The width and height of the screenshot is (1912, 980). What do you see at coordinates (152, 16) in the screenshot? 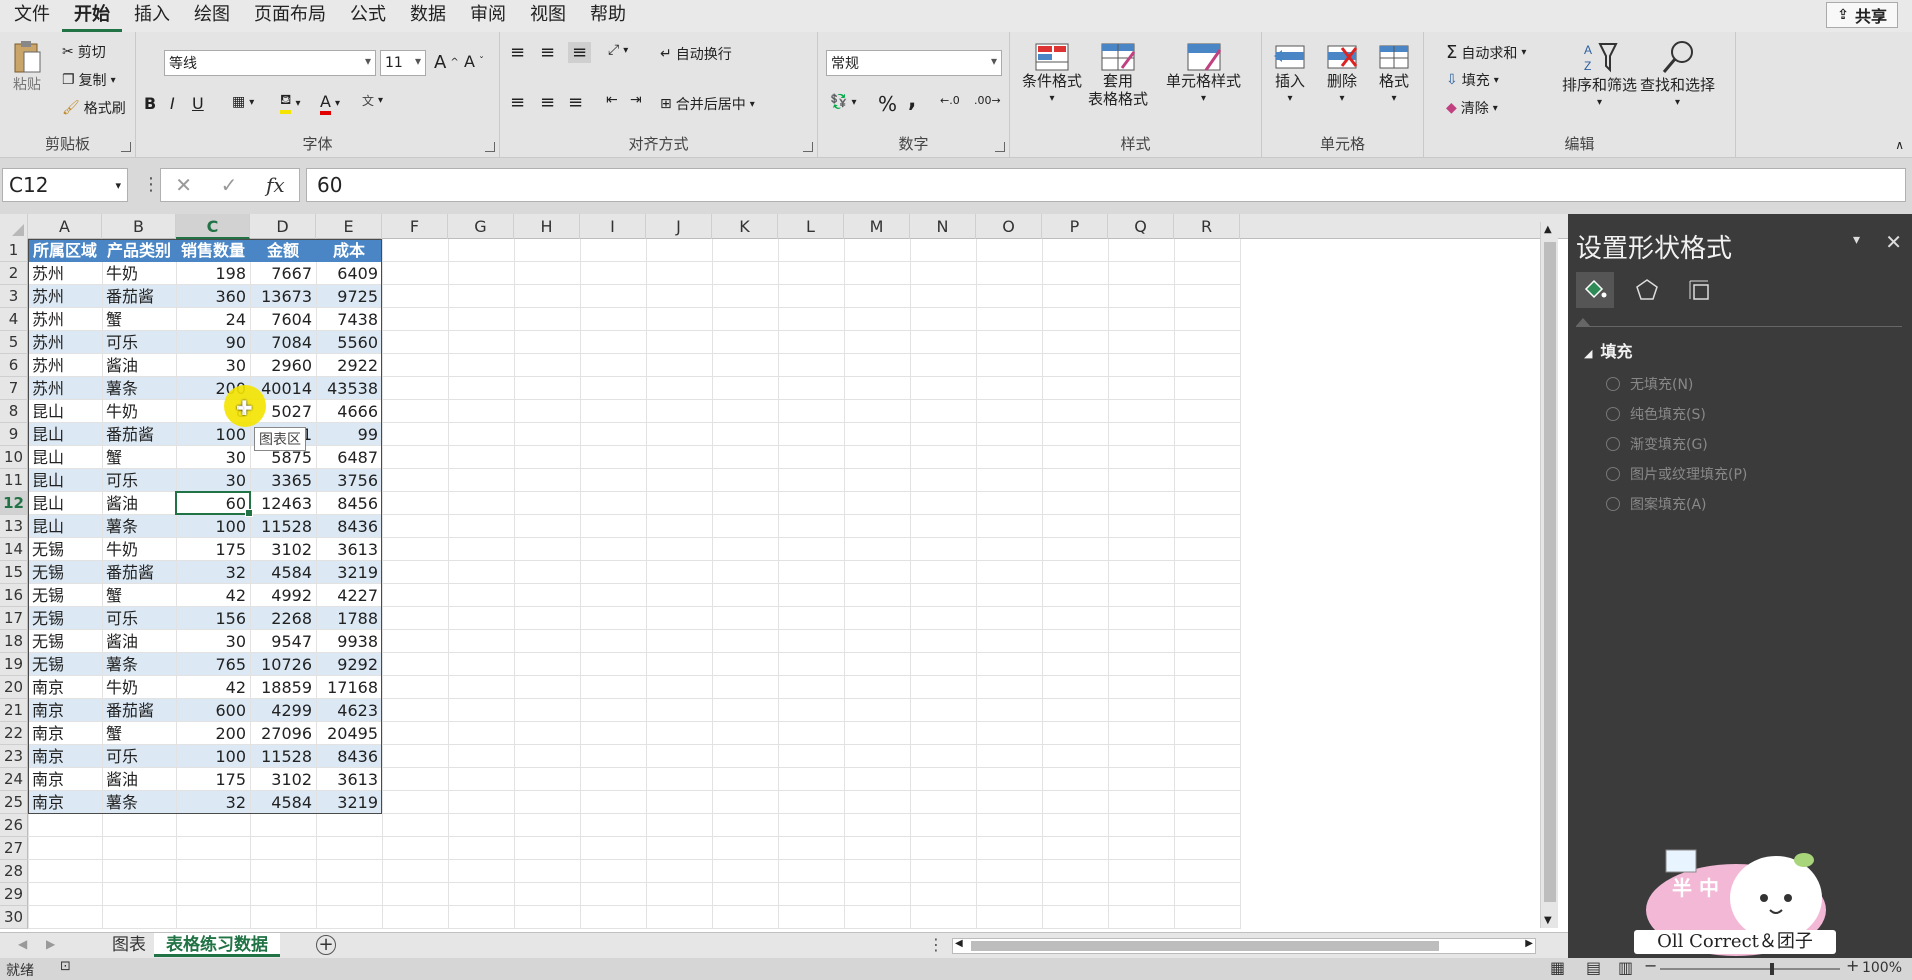
I see `menu-item-2: 插入` at bounding box center [152, 16].